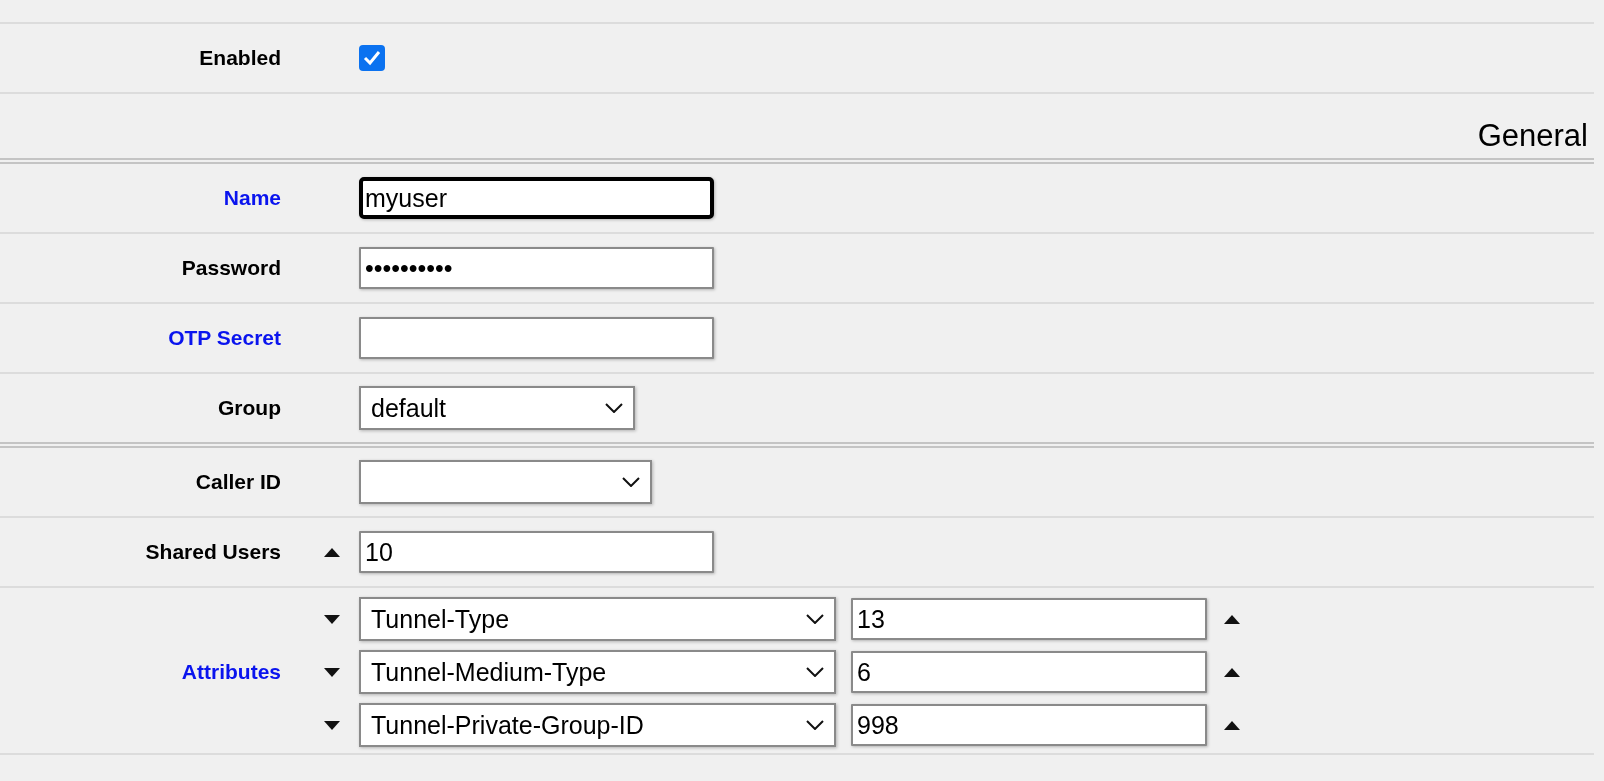 Image resolution: width=1604 pixels, height=781 pixels. What do you see at coordinates (1029, 725) in the screenshot?
I see `attribute-value-field: 998` at bounding box center [1029, 725].